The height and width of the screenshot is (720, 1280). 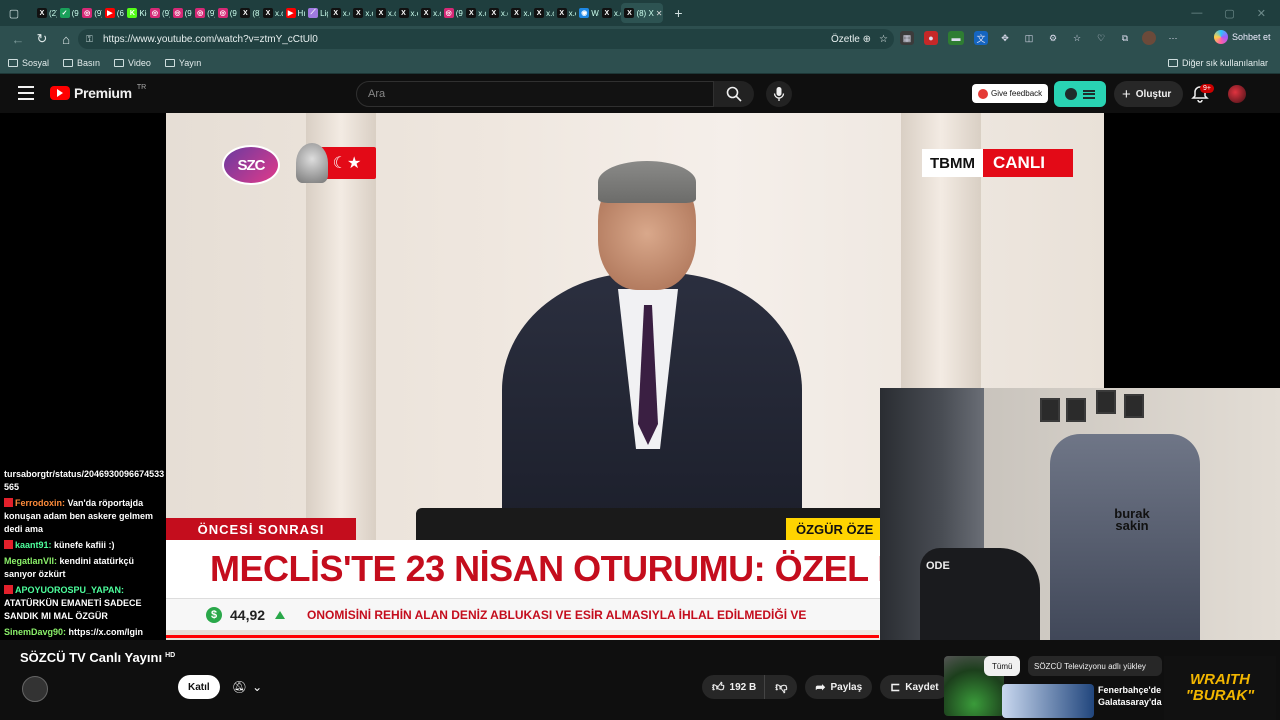 I want to click on minimize-icon: —, so click(x=1196, y=13).